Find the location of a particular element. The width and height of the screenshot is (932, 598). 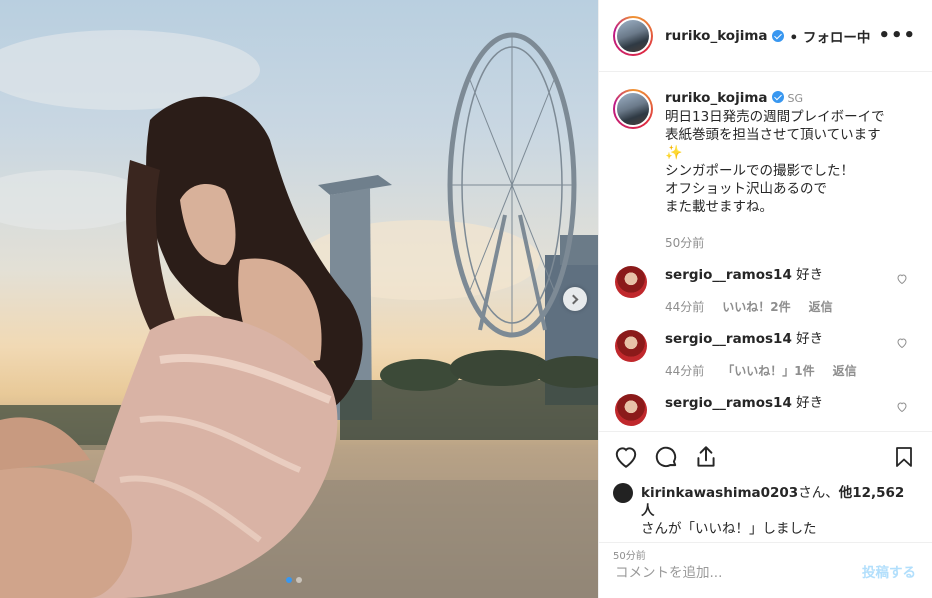

comment-likes: 「いいね！」1件 is located at coordinates (768, 371).